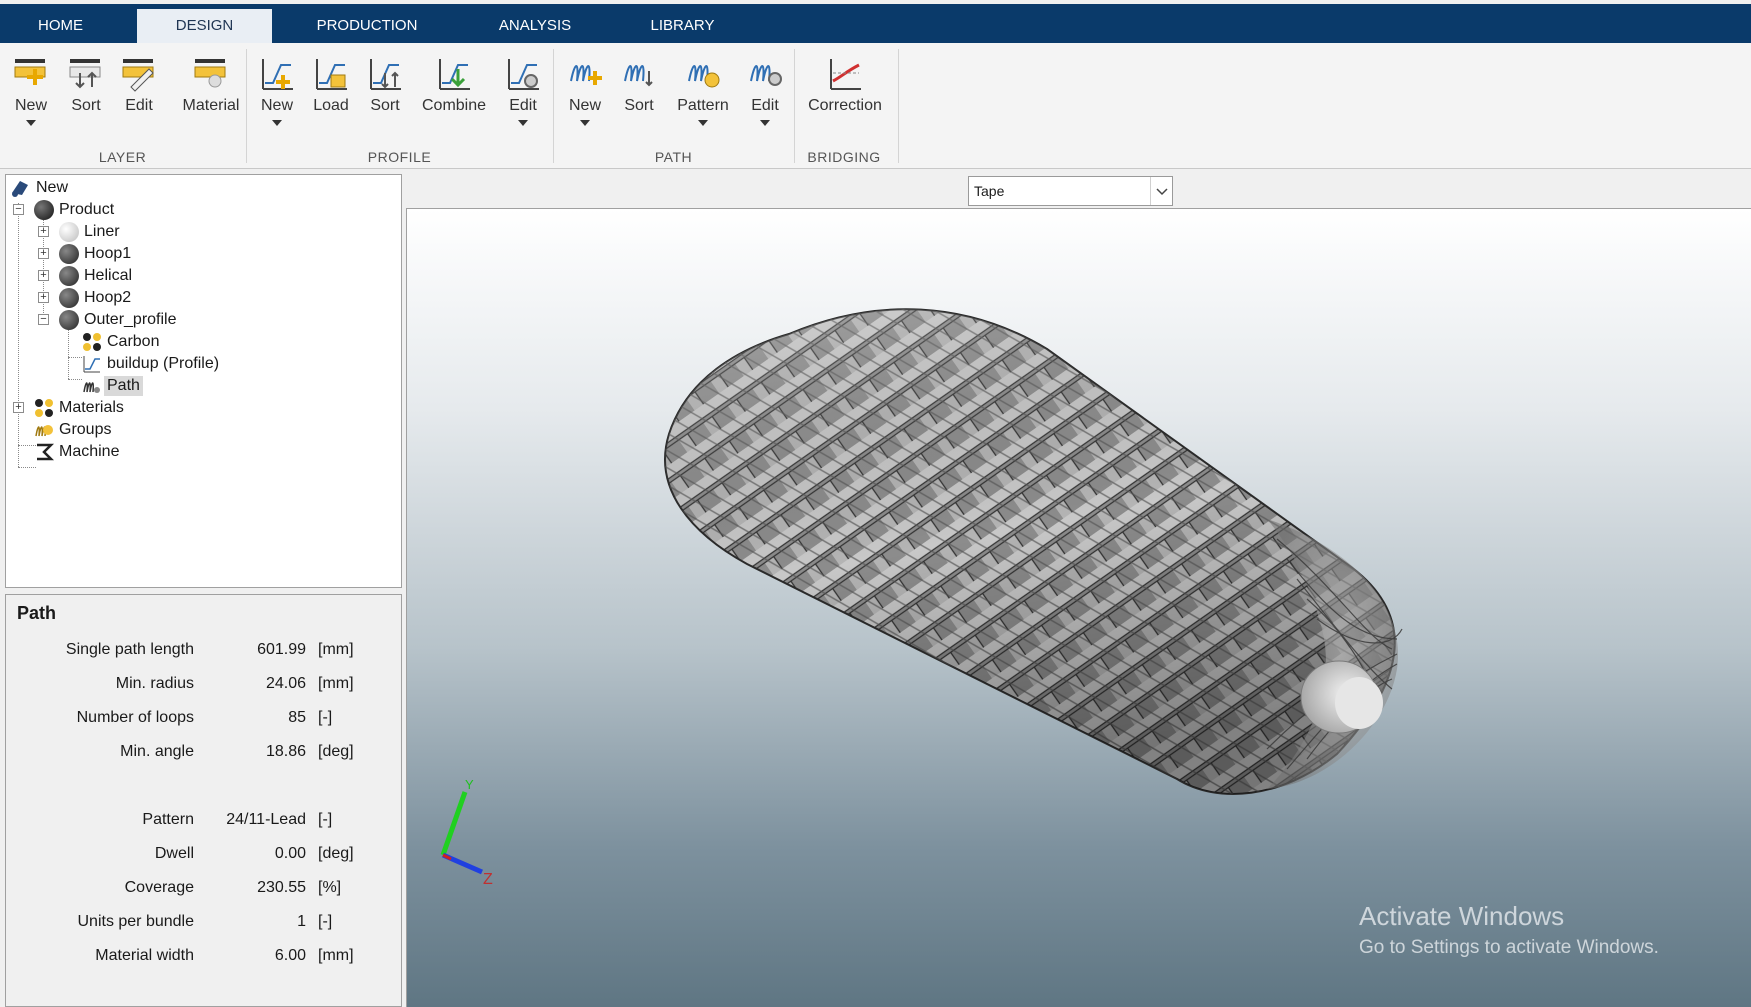  I want to click on path-pattern-button: Pattern, so click(703, 99).